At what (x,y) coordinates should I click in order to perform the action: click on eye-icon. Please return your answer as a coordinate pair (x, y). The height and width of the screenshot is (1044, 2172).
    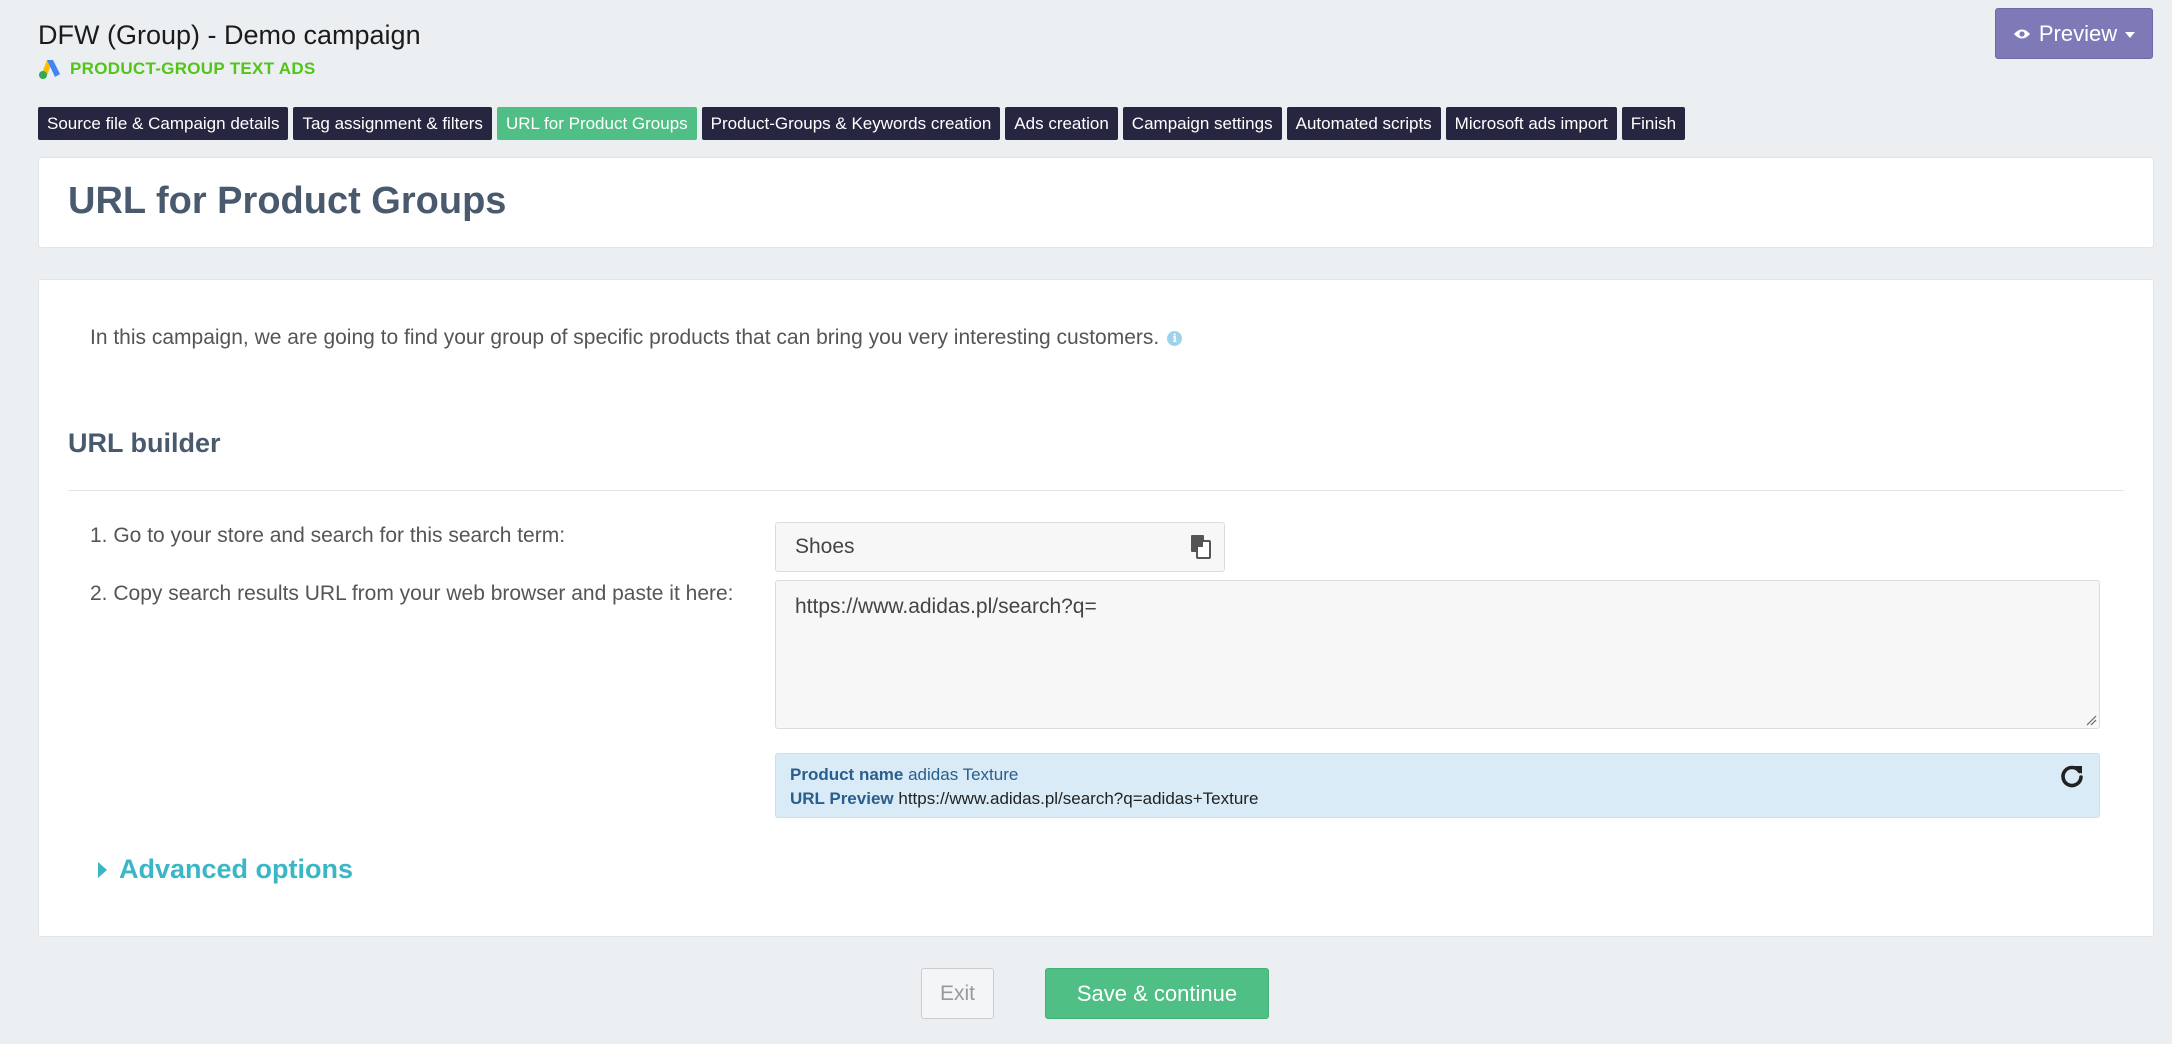
    Looking at the image, I should click on (2021, 33).